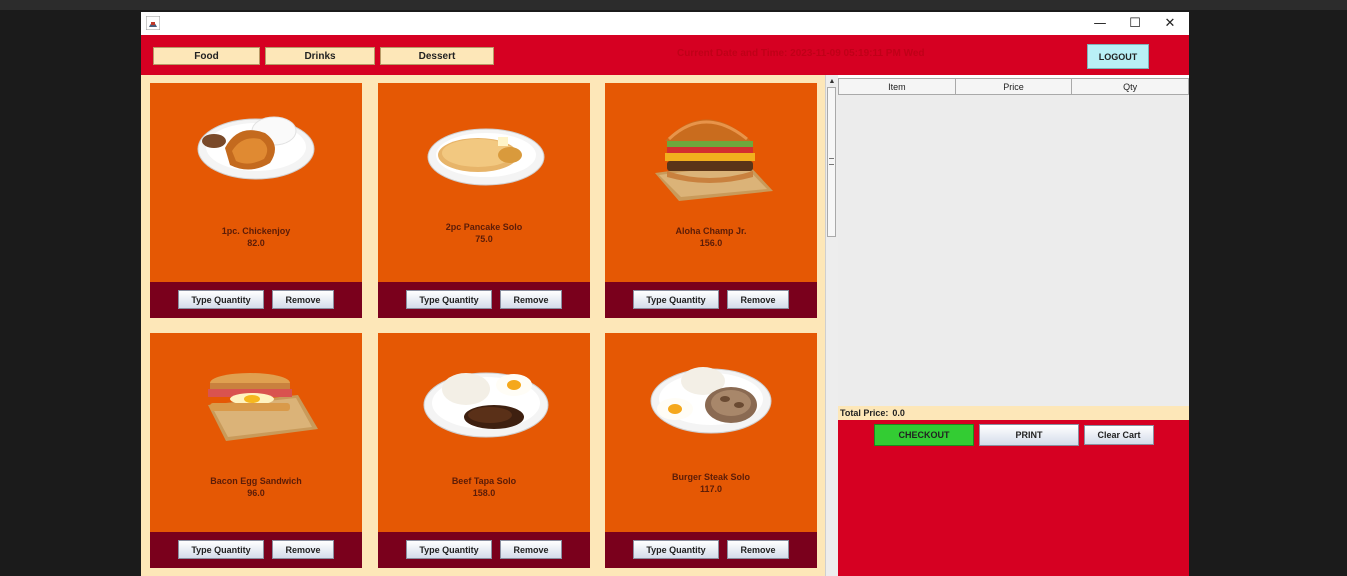 This screenshot has height=576, width=1347. Describe the element at coordinates (711, 489) in the screenshot. I see `item-price: 117.0` at that location.